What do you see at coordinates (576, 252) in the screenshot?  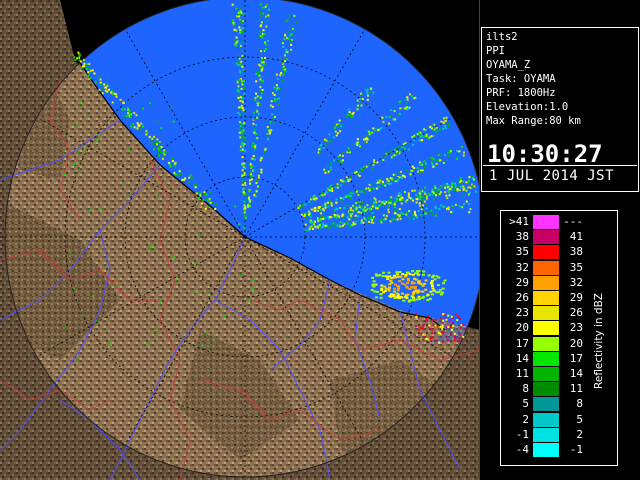 I see `legend-right-value: 38` at bounding box center [576, 252].